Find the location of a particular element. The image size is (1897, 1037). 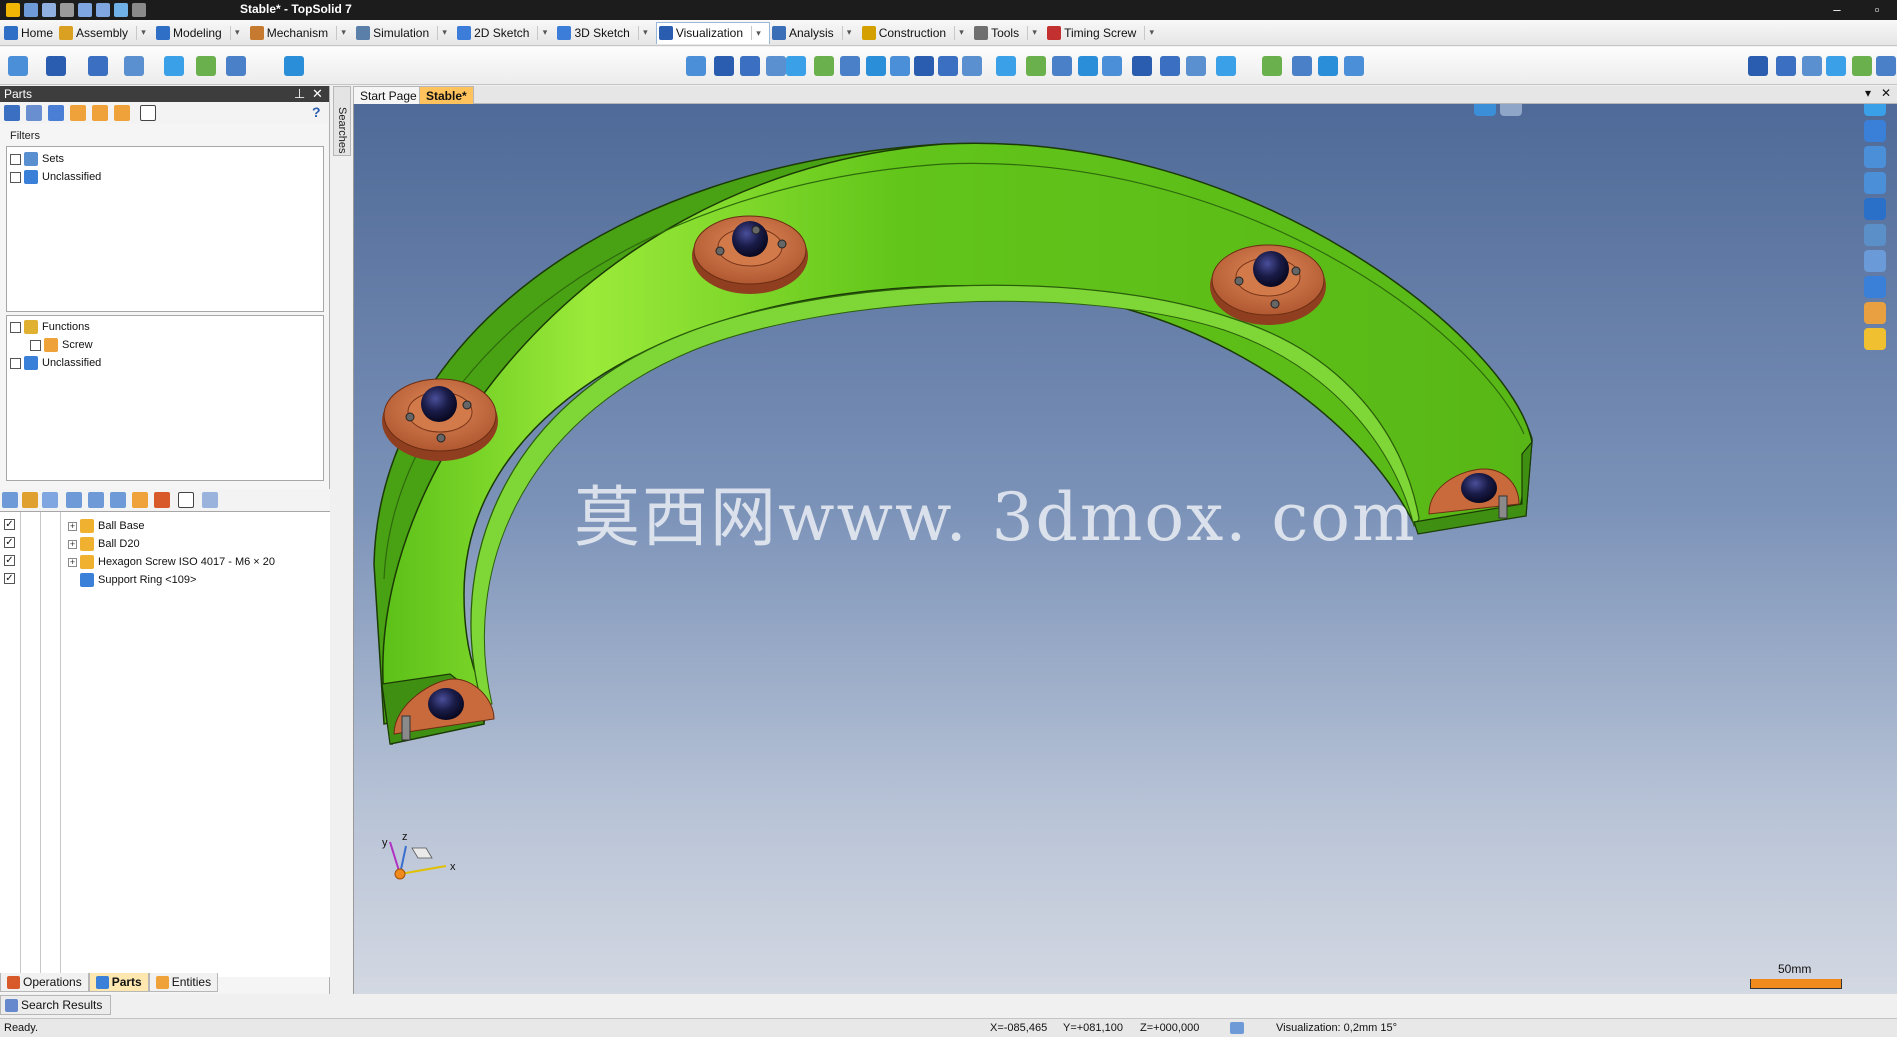

document-tab: Stable* is located at coordinates (446, 95).